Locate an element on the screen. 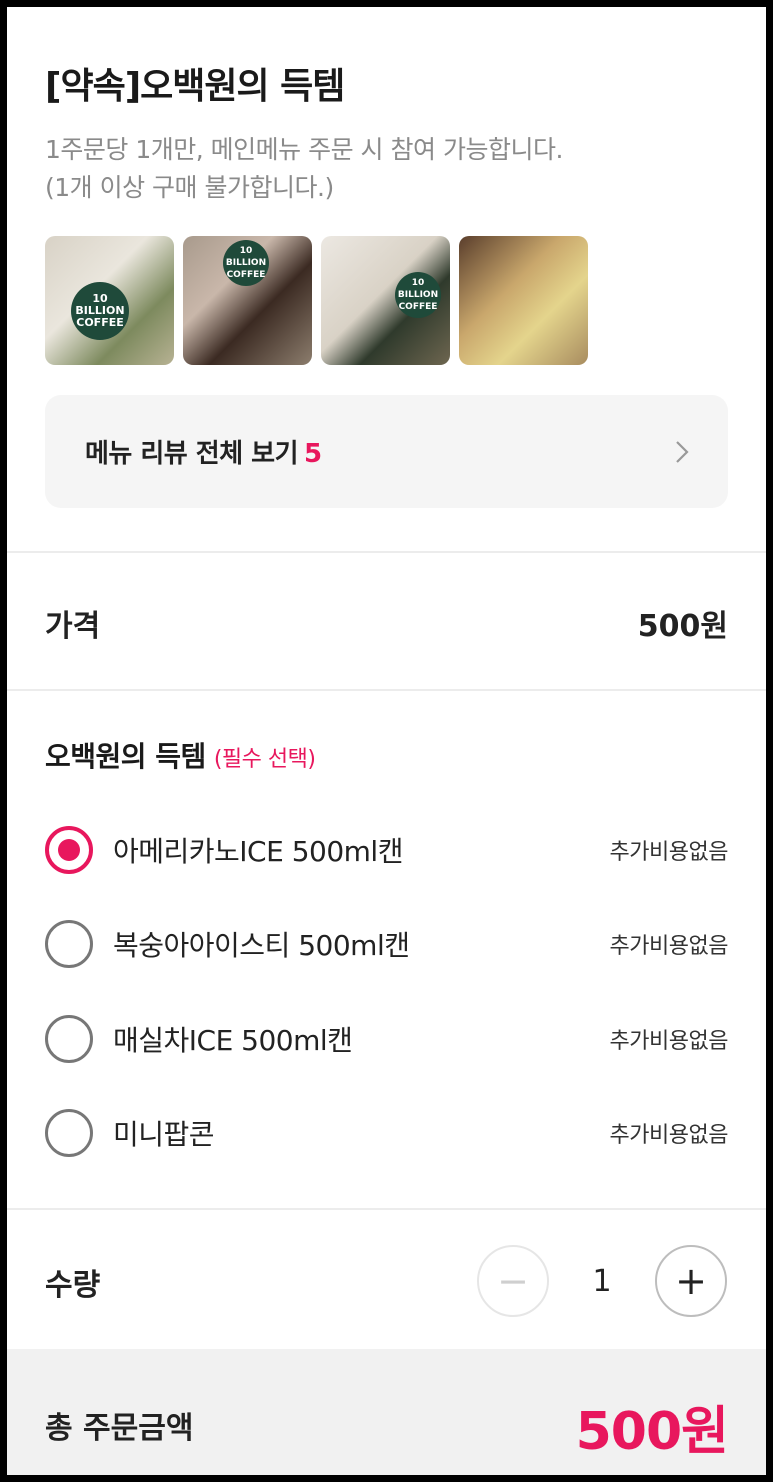 The image size is (773, 1482). option-left: 미니팝콘 is located at coordinates (130, 1133).